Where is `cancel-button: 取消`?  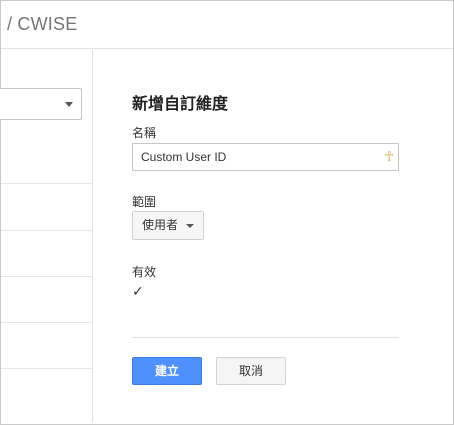
cancel-button: 取消 is located at coordinates (251, 371).